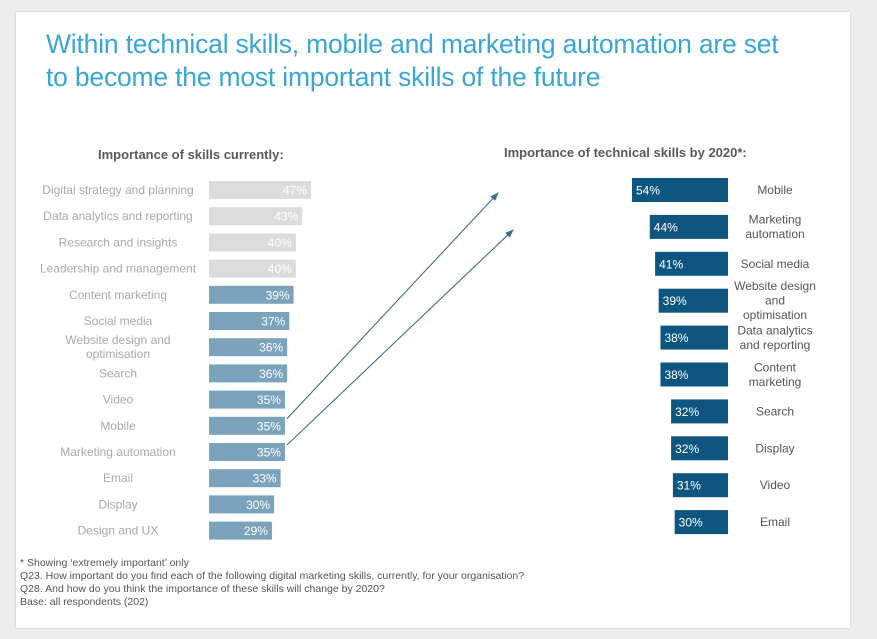  I want to click on left-category-label-7-line: Search, so click(118, 373).